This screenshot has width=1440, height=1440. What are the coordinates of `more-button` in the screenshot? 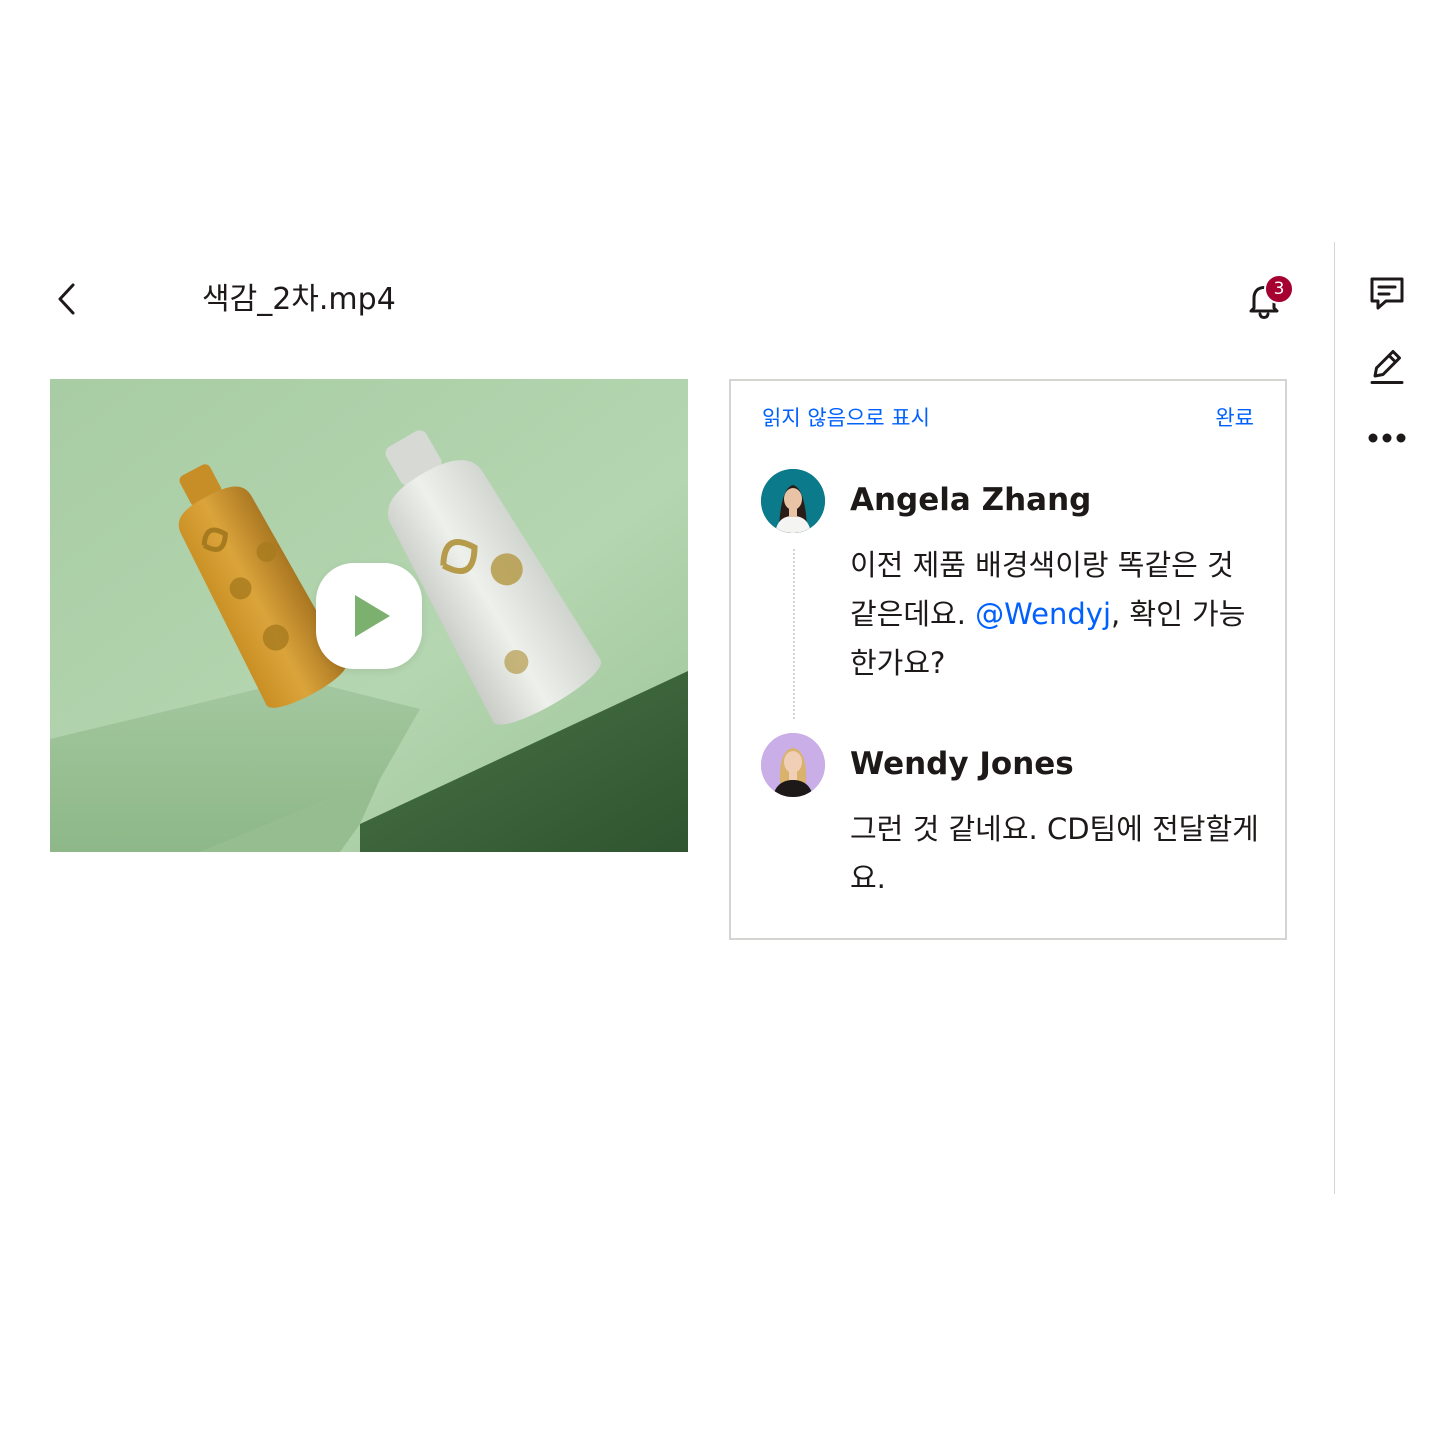 It's located at (1387, 438).